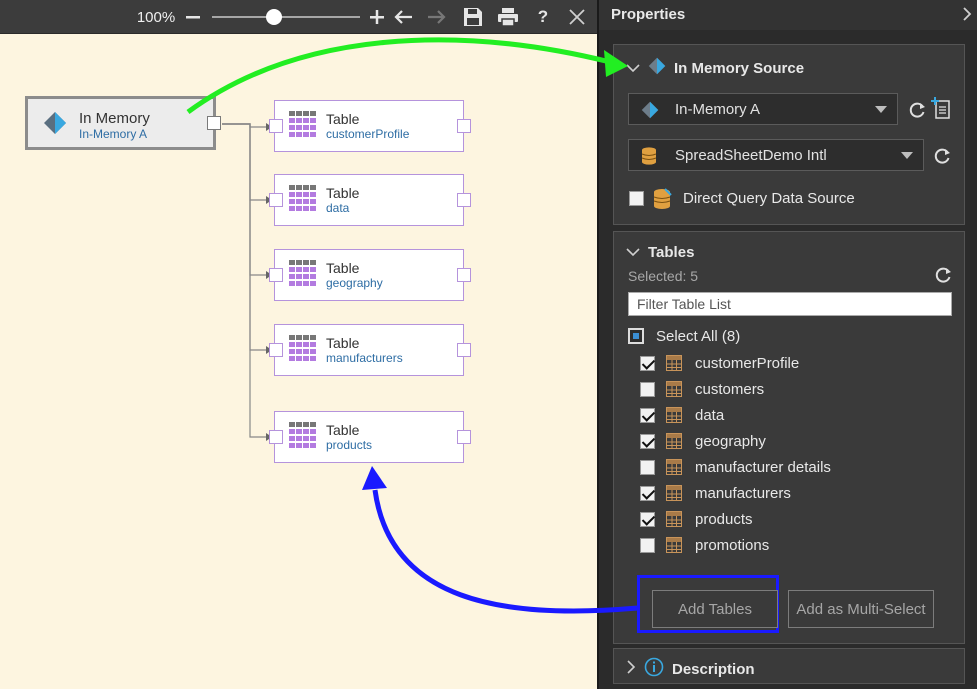 This screenshot has width=977, height=689. What do you see at coordinates (577, 17) in the screenshot?
I see `close-button` at bounding box center [577, 17].